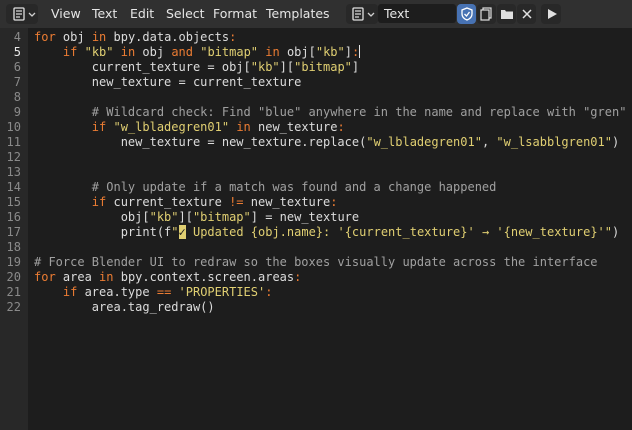 This screenshot has height=430, width=632. I want to click on code-line: 6 current_texture = obj["kb"]["bitmap"], so click(316, 67).